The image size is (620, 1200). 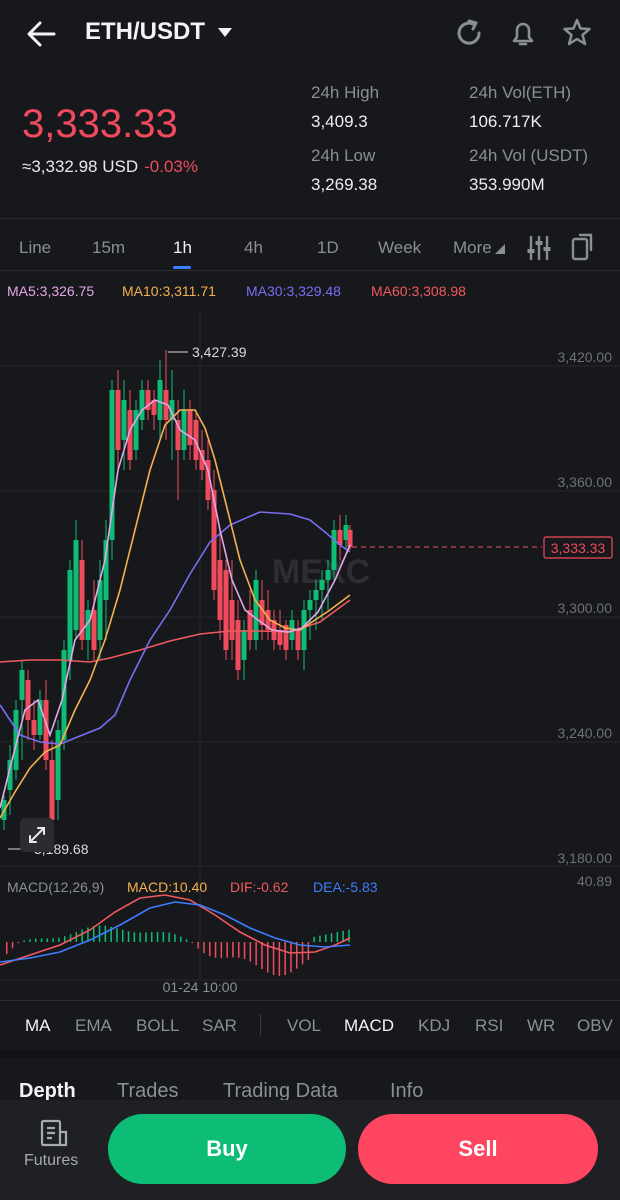 What do you see at coordinates (169, 291) in the screenshot?
I see `ma10-legend: MA10:3,311.71` at bounding box center [169, 291].